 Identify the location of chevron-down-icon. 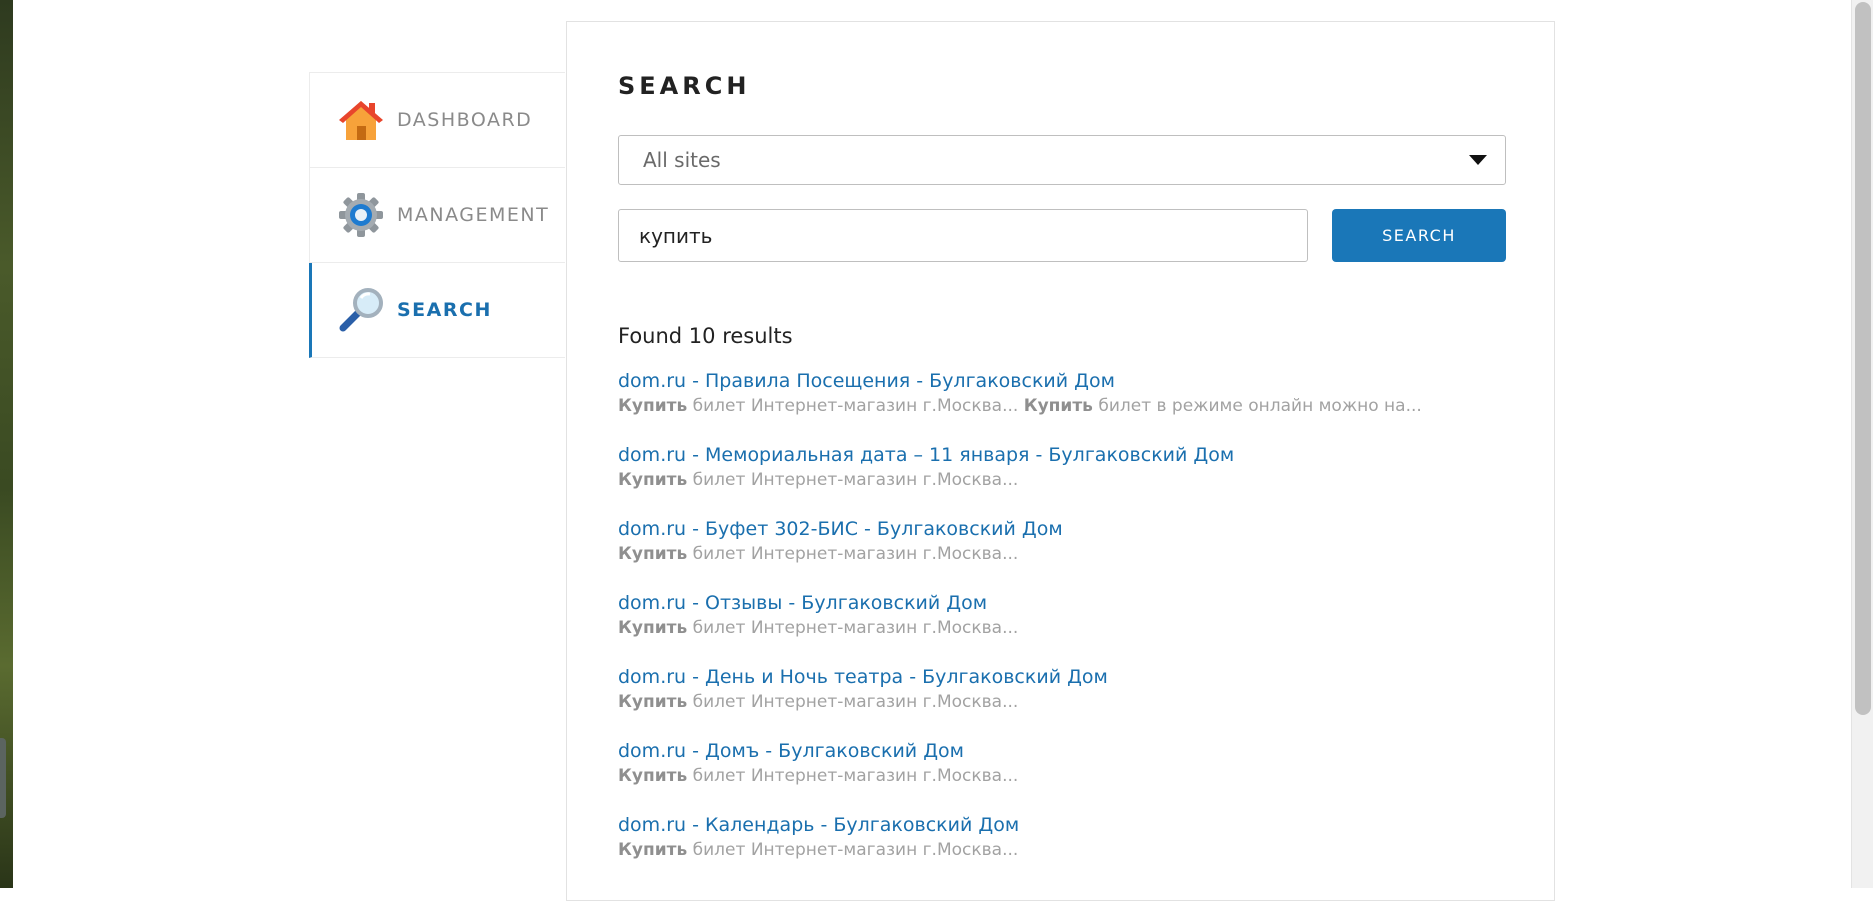
(1478, 160).